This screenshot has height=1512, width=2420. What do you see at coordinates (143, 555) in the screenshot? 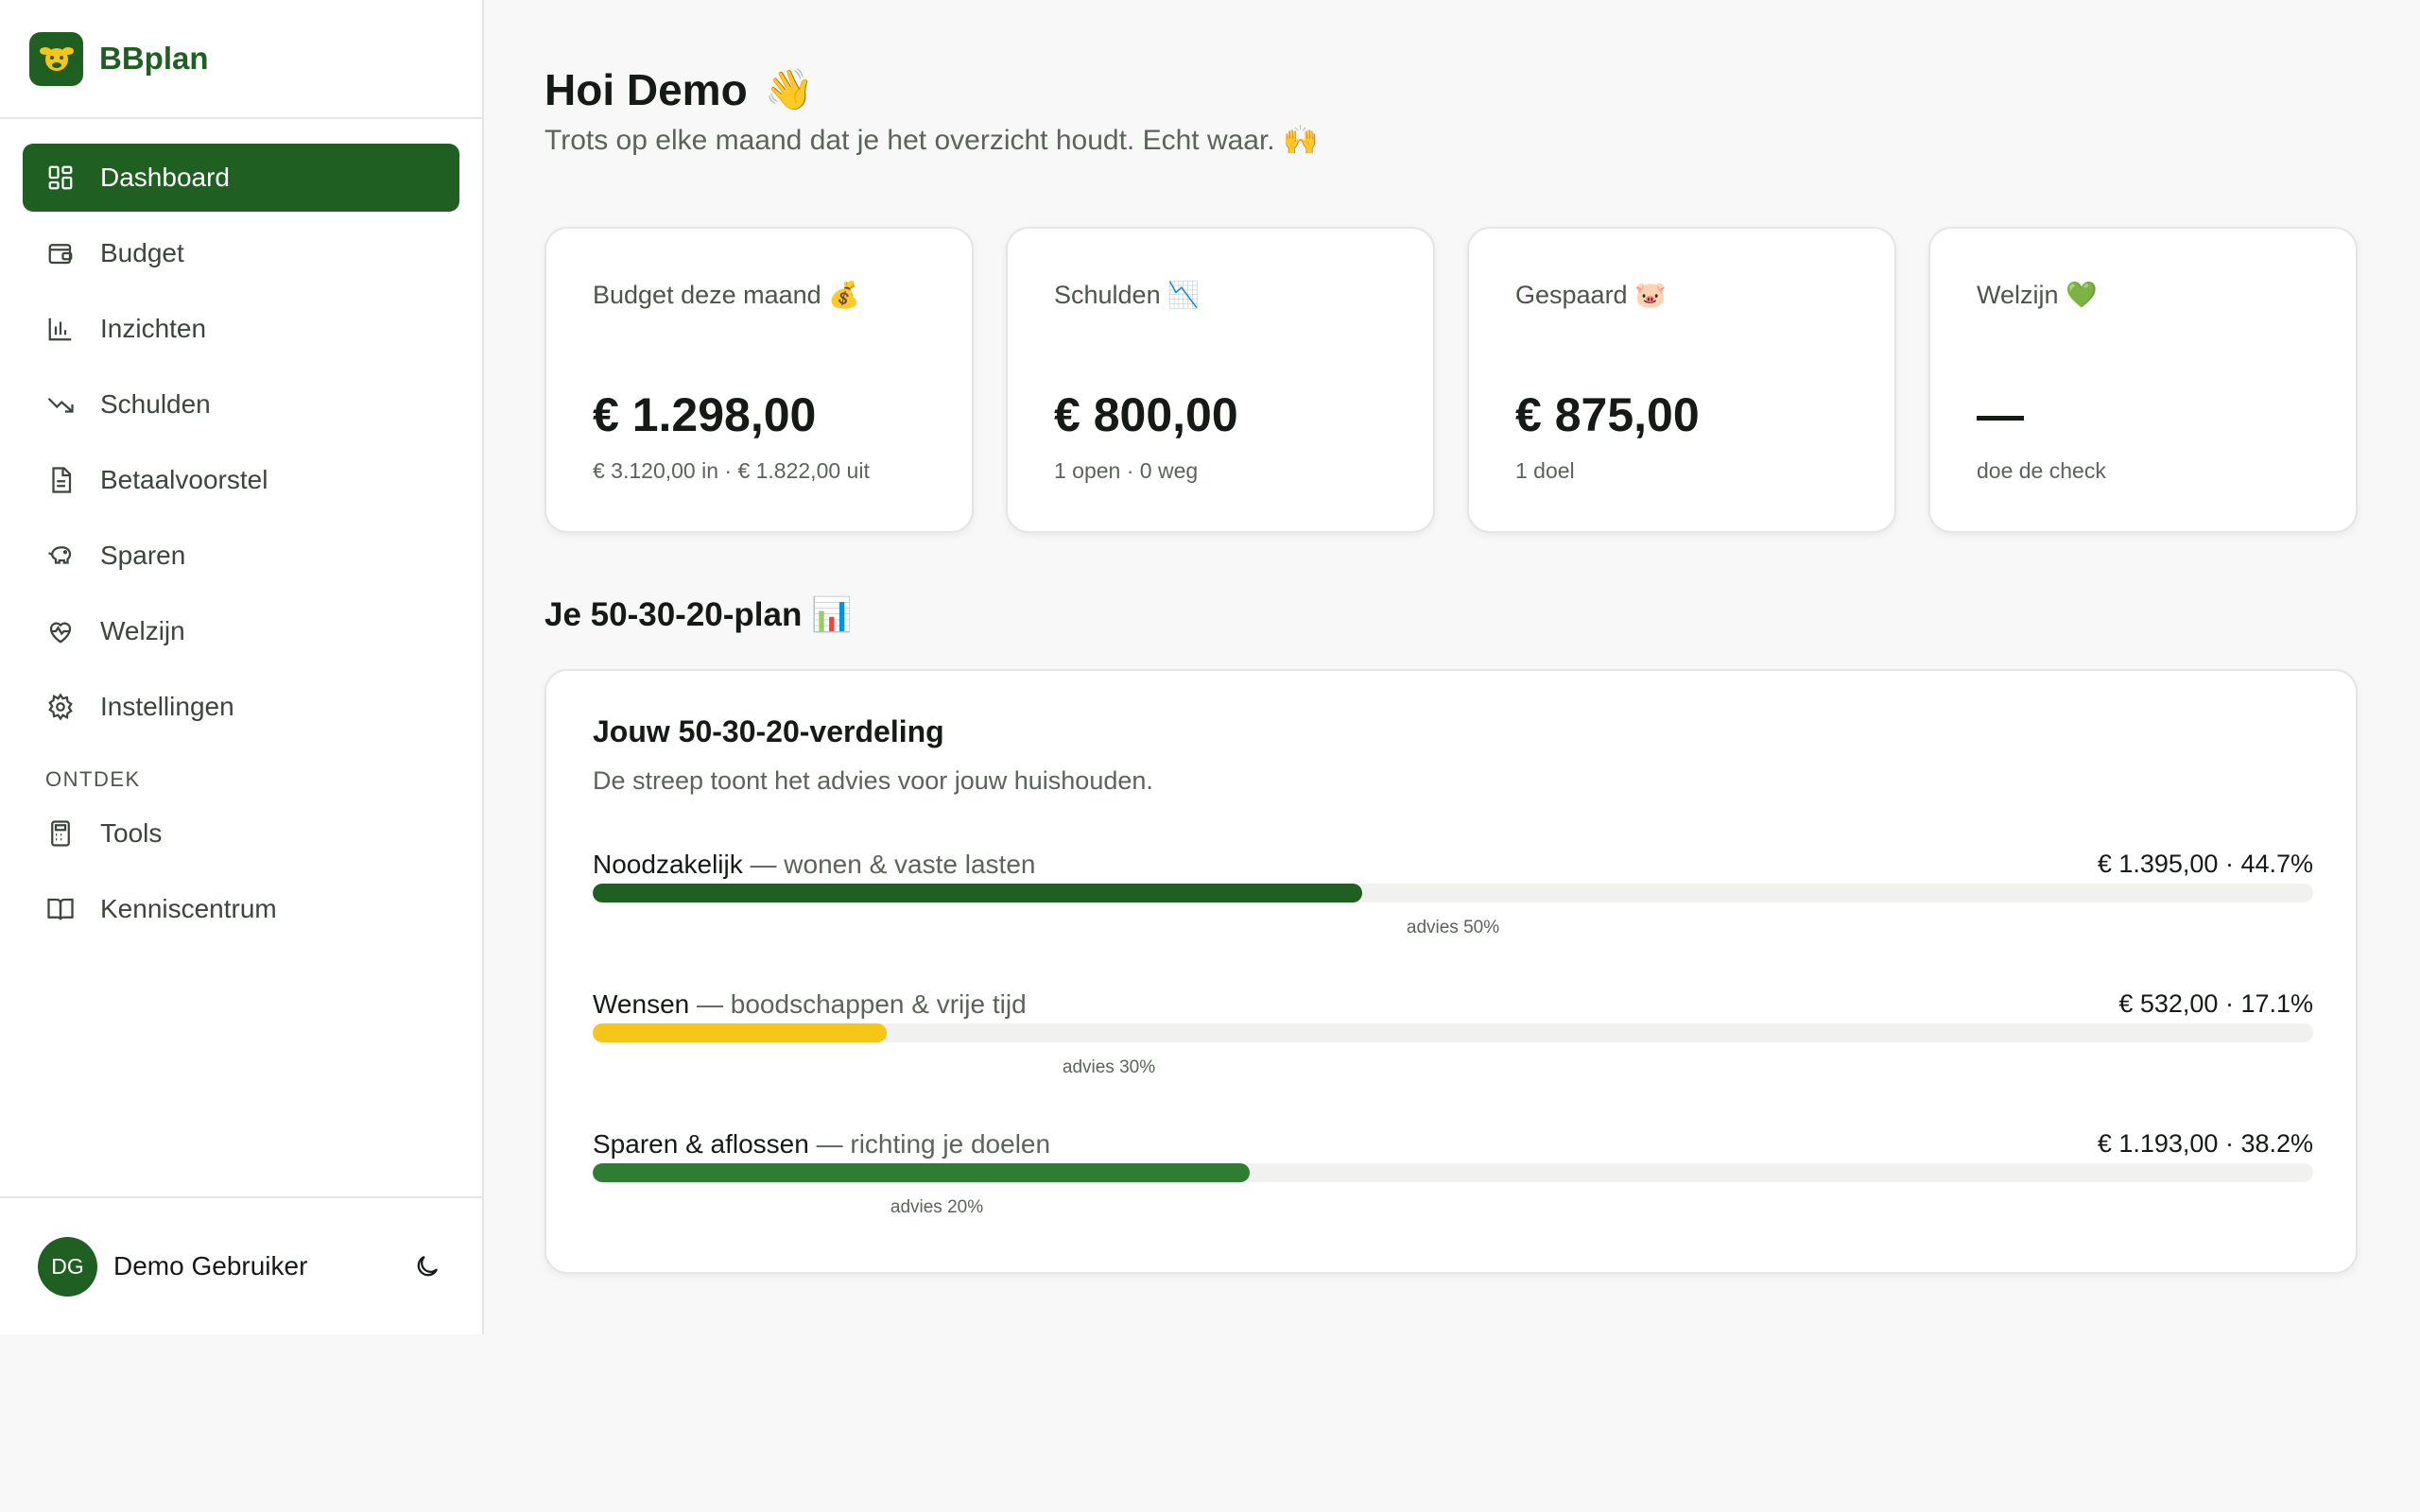
I see `sidebar-item-label: Sparen` at bounding box center [143, 555].